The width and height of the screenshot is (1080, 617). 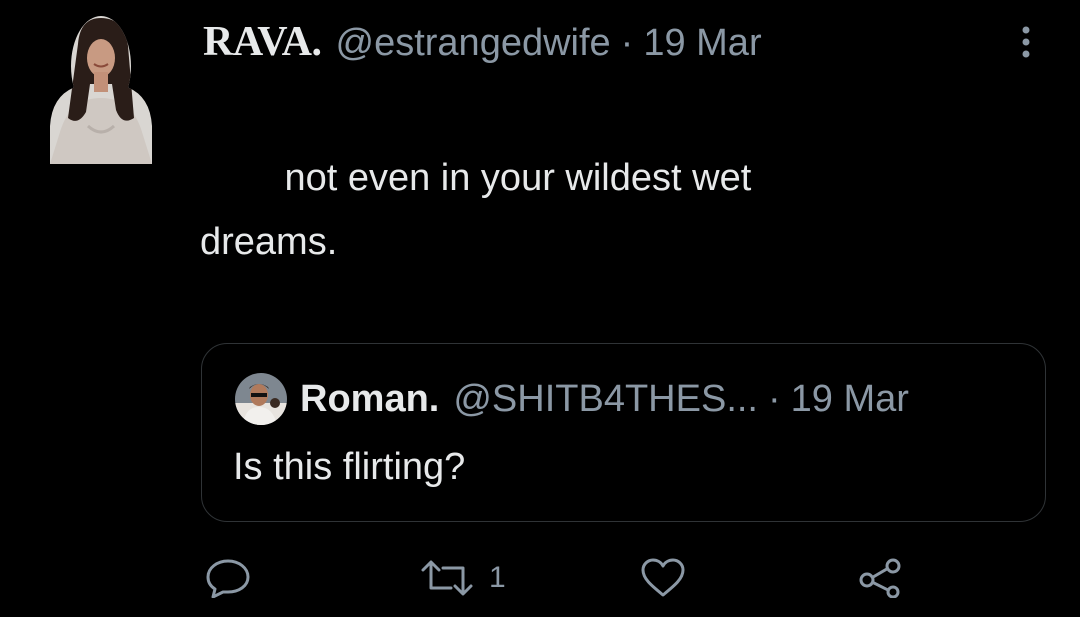 I want to click on reply-icon, so click(x=228, y=578).